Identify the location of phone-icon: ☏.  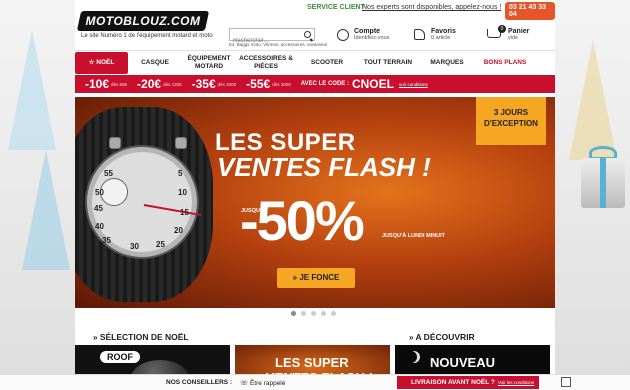
(244, 383).